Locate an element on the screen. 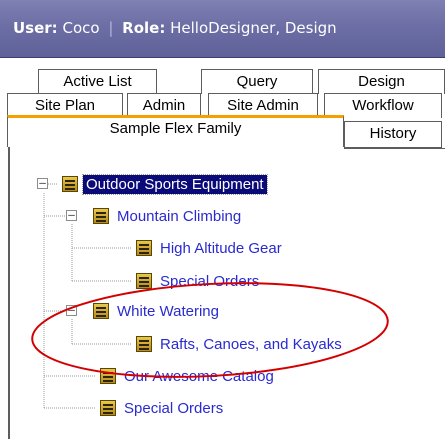 The width and height of the screenshot is (445, 439). tree-node-special-orders: Special Orders is located at coordinates (163, 408).